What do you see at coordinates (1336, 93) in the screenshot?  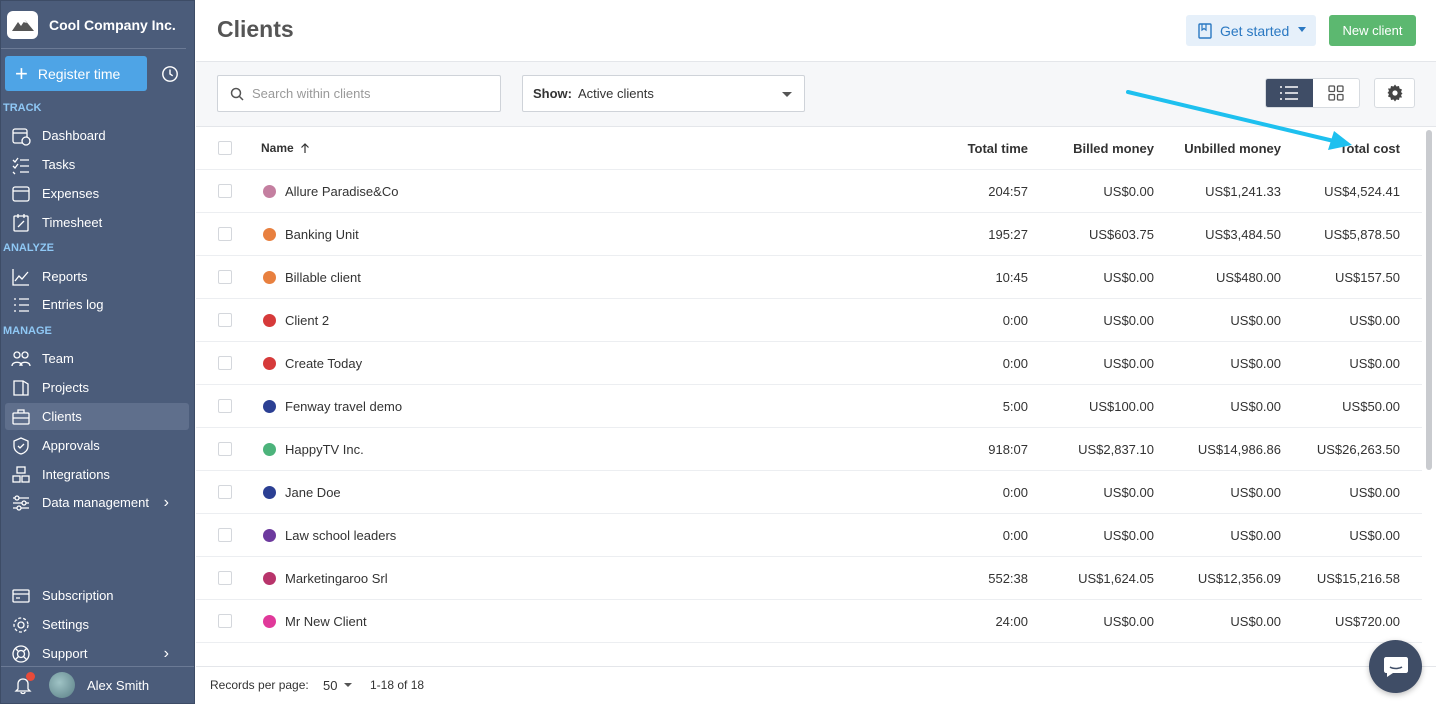 I see `grid-view-button` at bounding box center [1336, 93].